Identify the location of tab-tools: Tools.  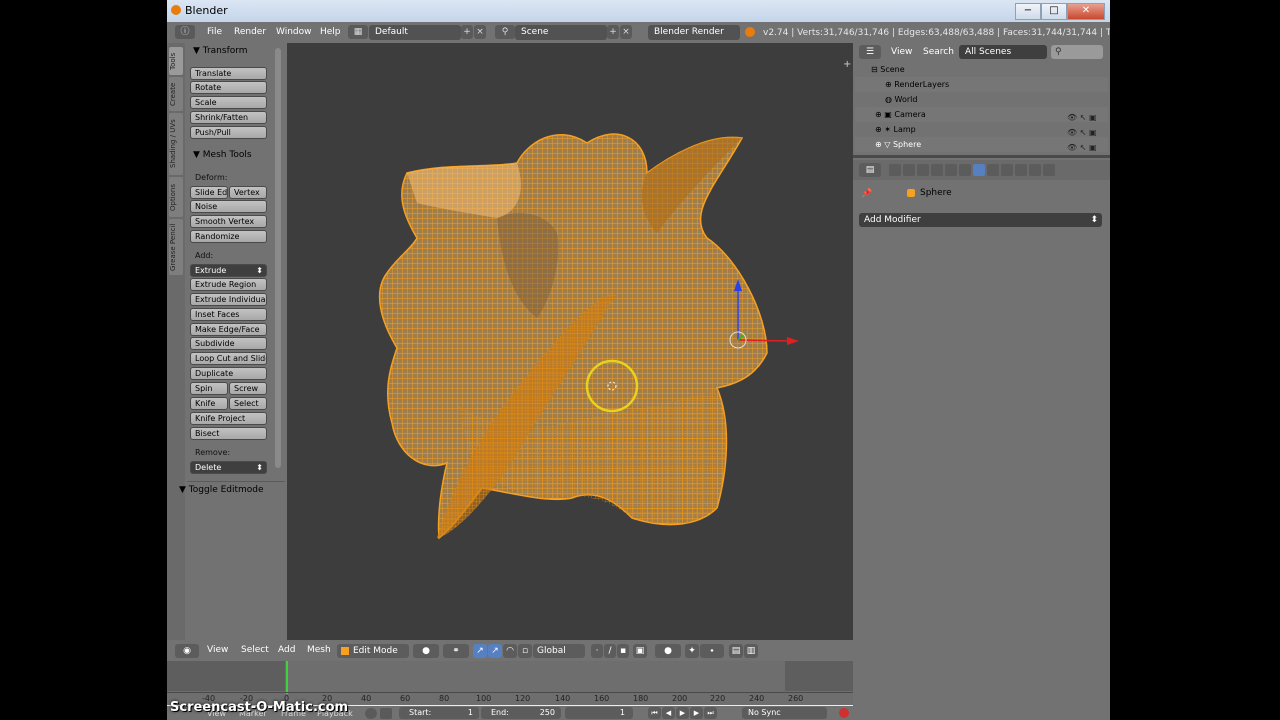
(176, 61).